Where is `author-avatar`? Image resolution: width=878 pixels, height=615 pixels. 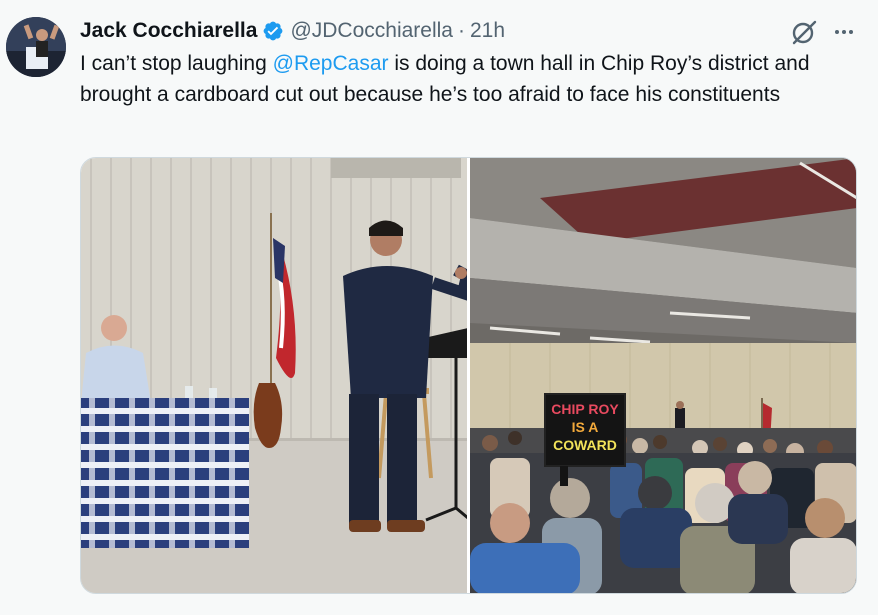
author-avatar is located at coordinates (36, 47).